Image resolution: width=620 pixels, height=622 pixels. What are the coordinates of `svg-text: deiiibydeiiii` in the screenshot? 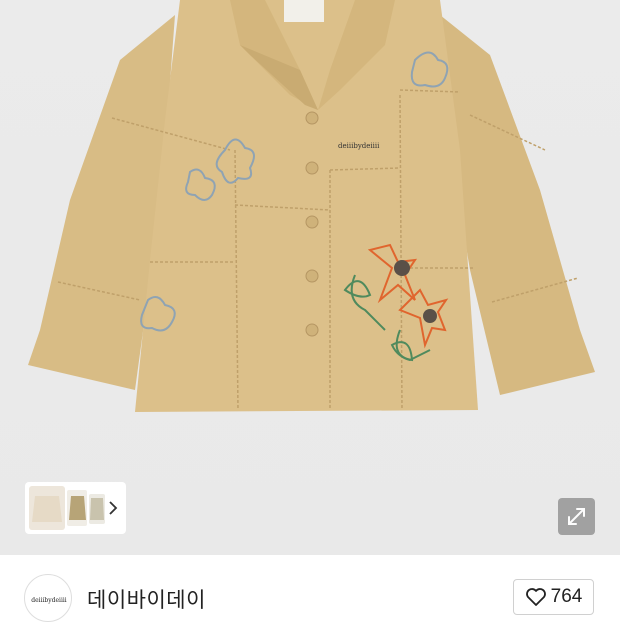 It's located at (49, 600).